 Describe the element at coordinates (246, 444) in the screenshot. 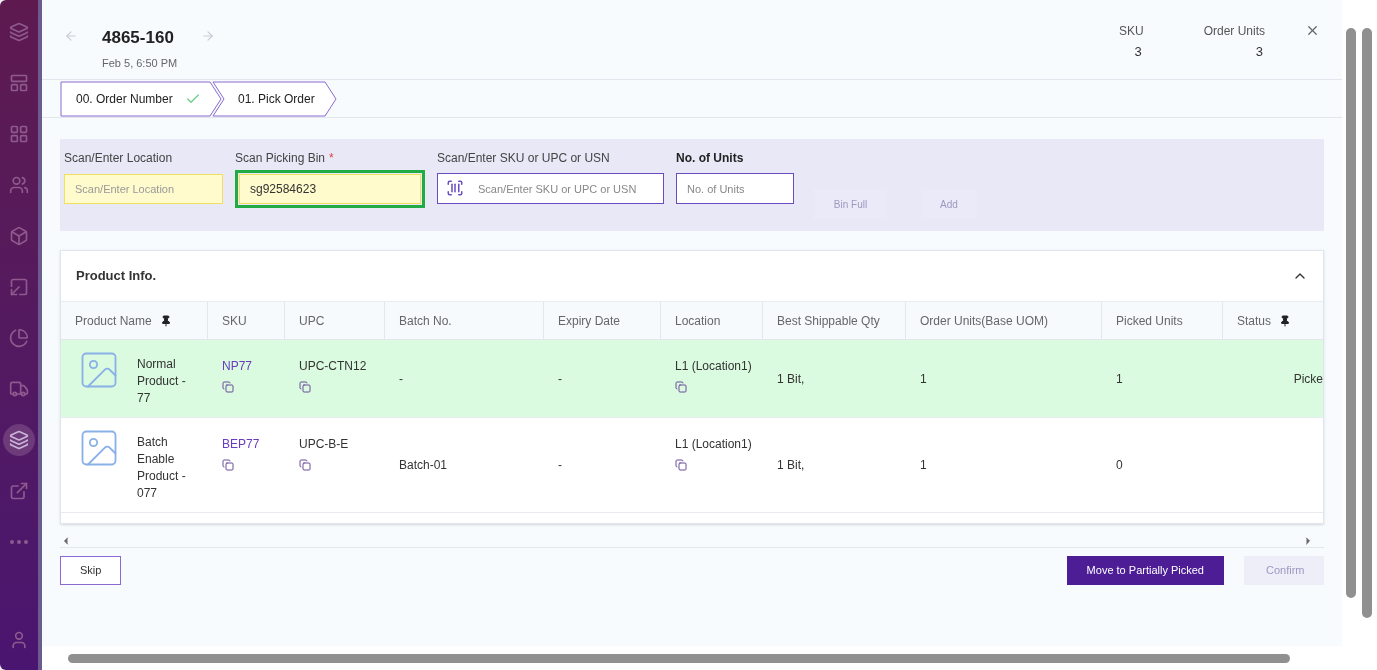

I see `sku-link: BEP77` at that location.